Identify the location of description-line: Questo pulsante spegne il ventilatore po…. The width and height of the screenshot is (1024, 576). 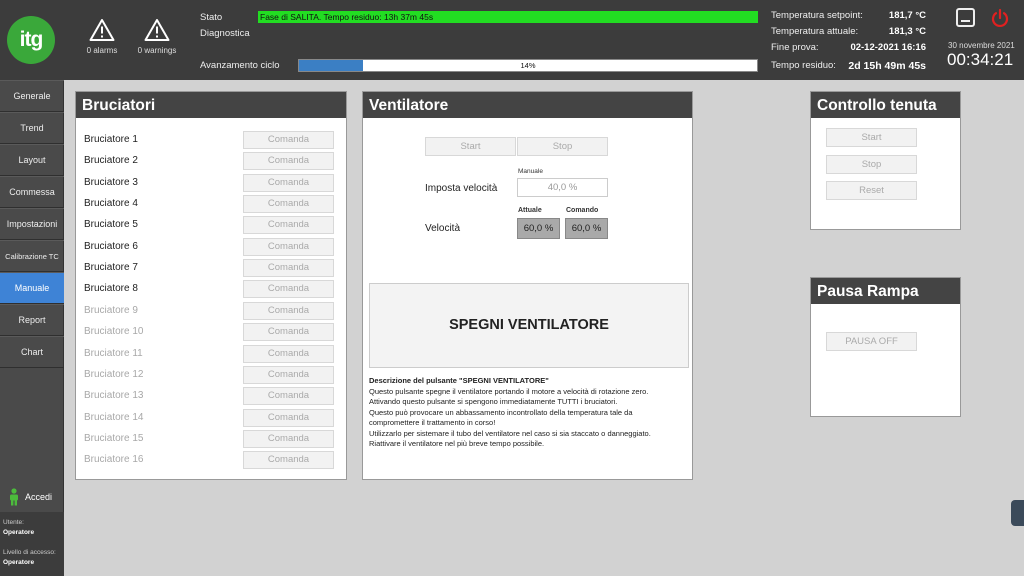
(509, 391).